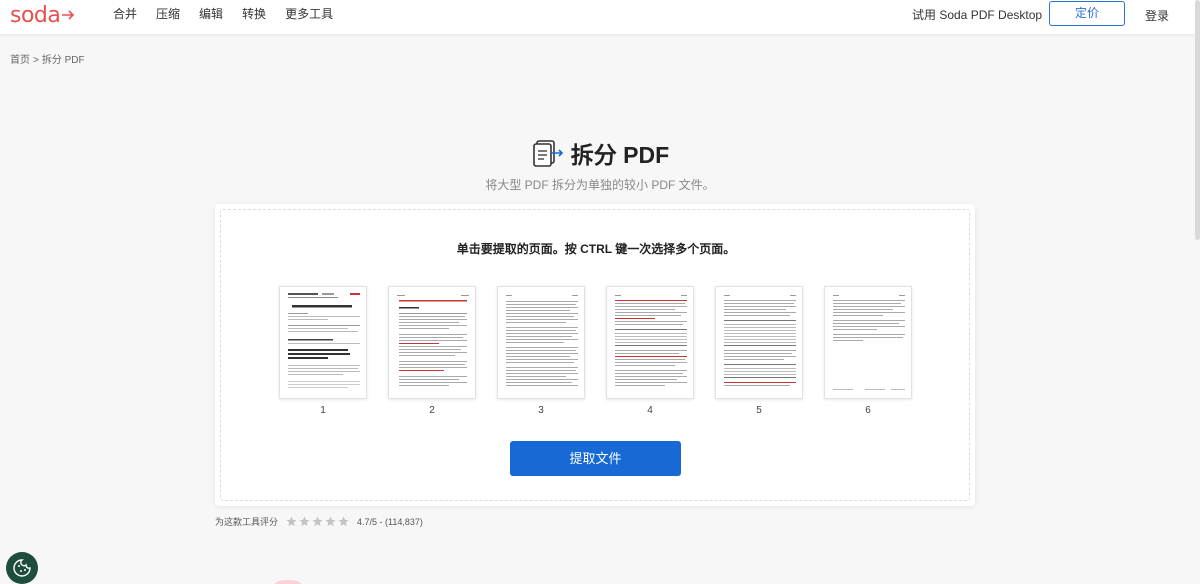 The height and width of the screenshot is (584, 1200). What do you see at coordinates (309, 13) in the screenshot?
I see `nav-item-more-tools: 更多工具` at bounding box center [309, 13].